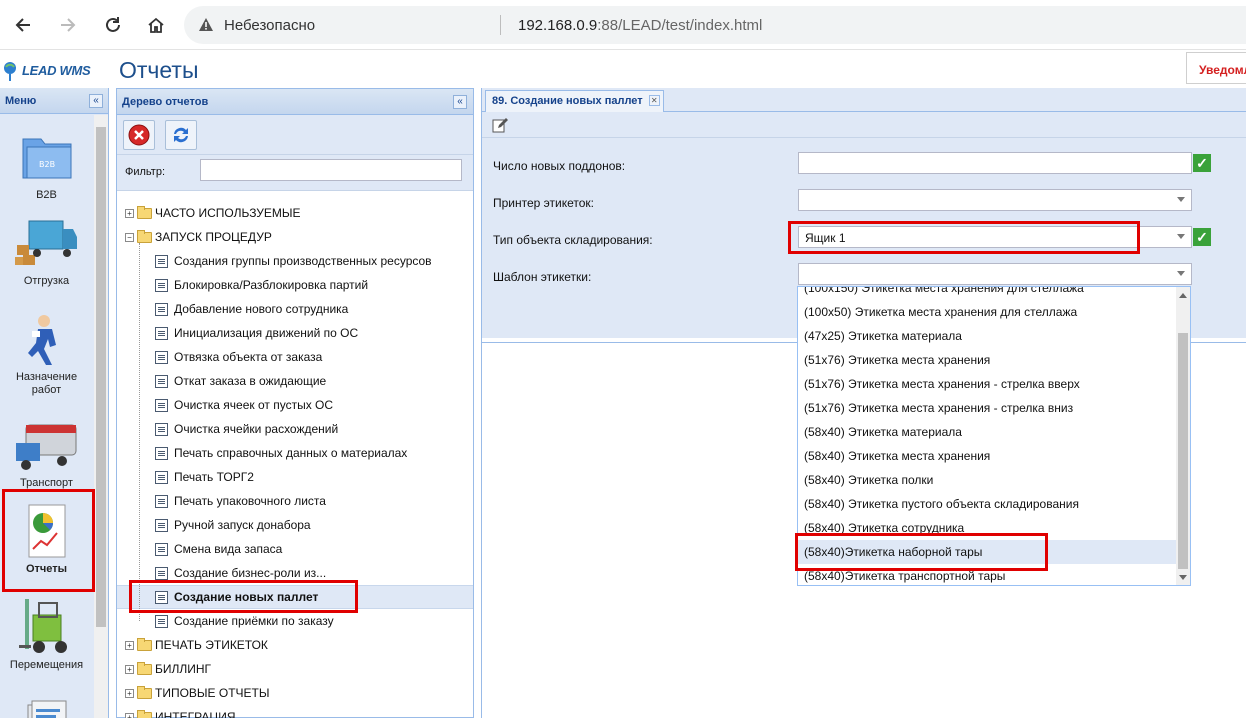 This screenshot has height=718, width=1246. I want to click on tree-item: Ручной запуск донабора, so click(295, 525).